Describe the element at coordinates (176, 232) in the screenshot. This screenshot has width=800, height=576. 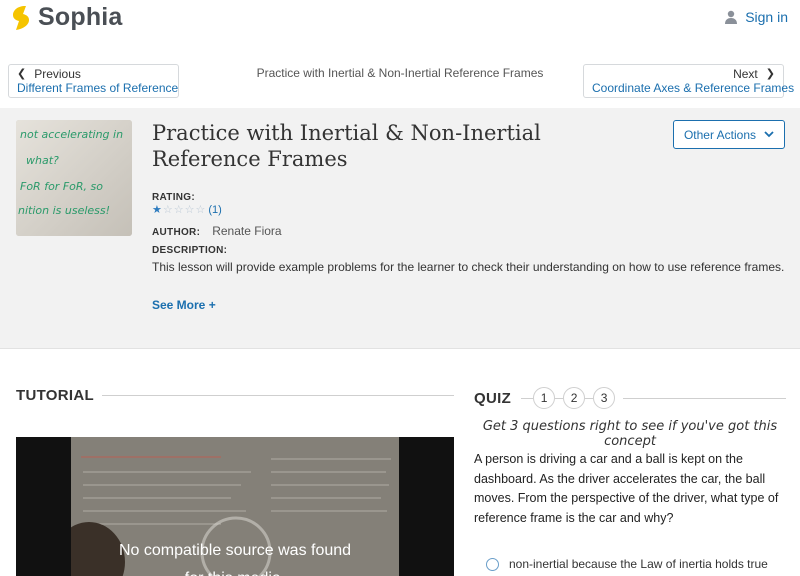
I see `author-label: AUTHOR:` at that location.